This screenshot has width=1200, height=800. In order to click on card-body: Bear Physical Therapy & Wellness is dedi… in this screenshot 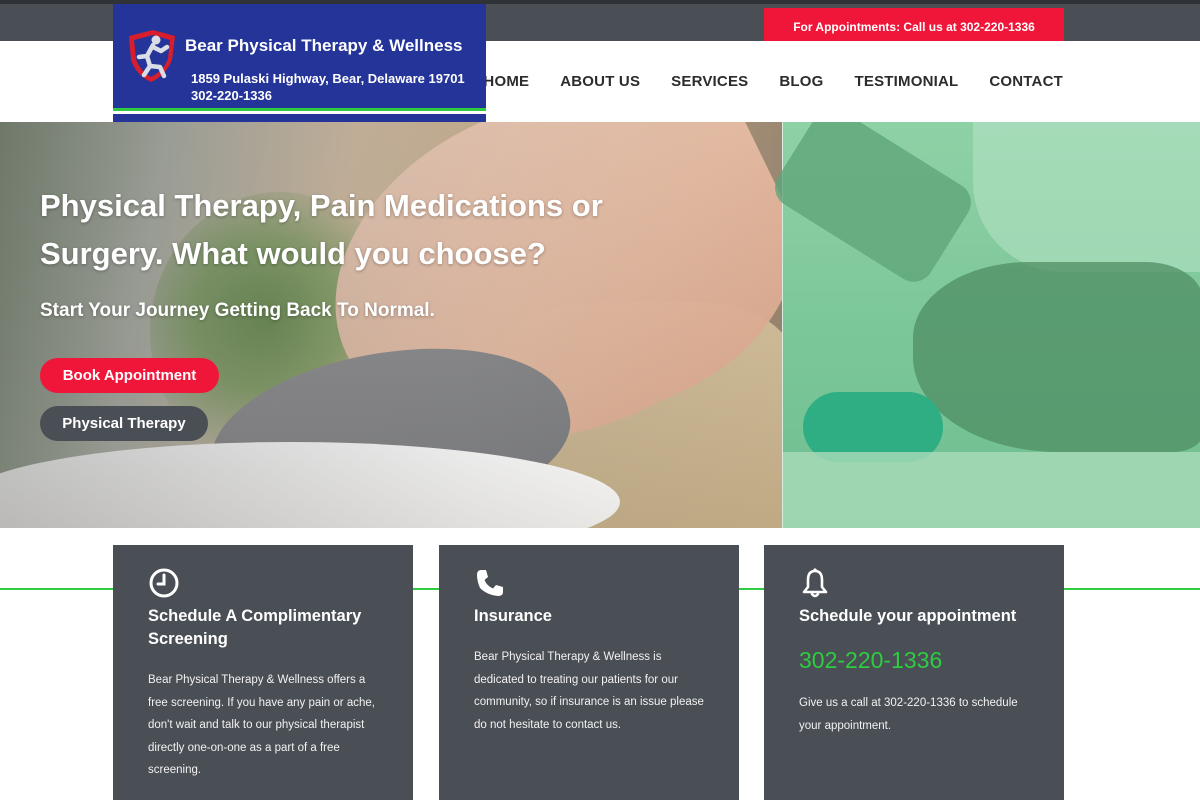, I will do `click(589, 691)`.